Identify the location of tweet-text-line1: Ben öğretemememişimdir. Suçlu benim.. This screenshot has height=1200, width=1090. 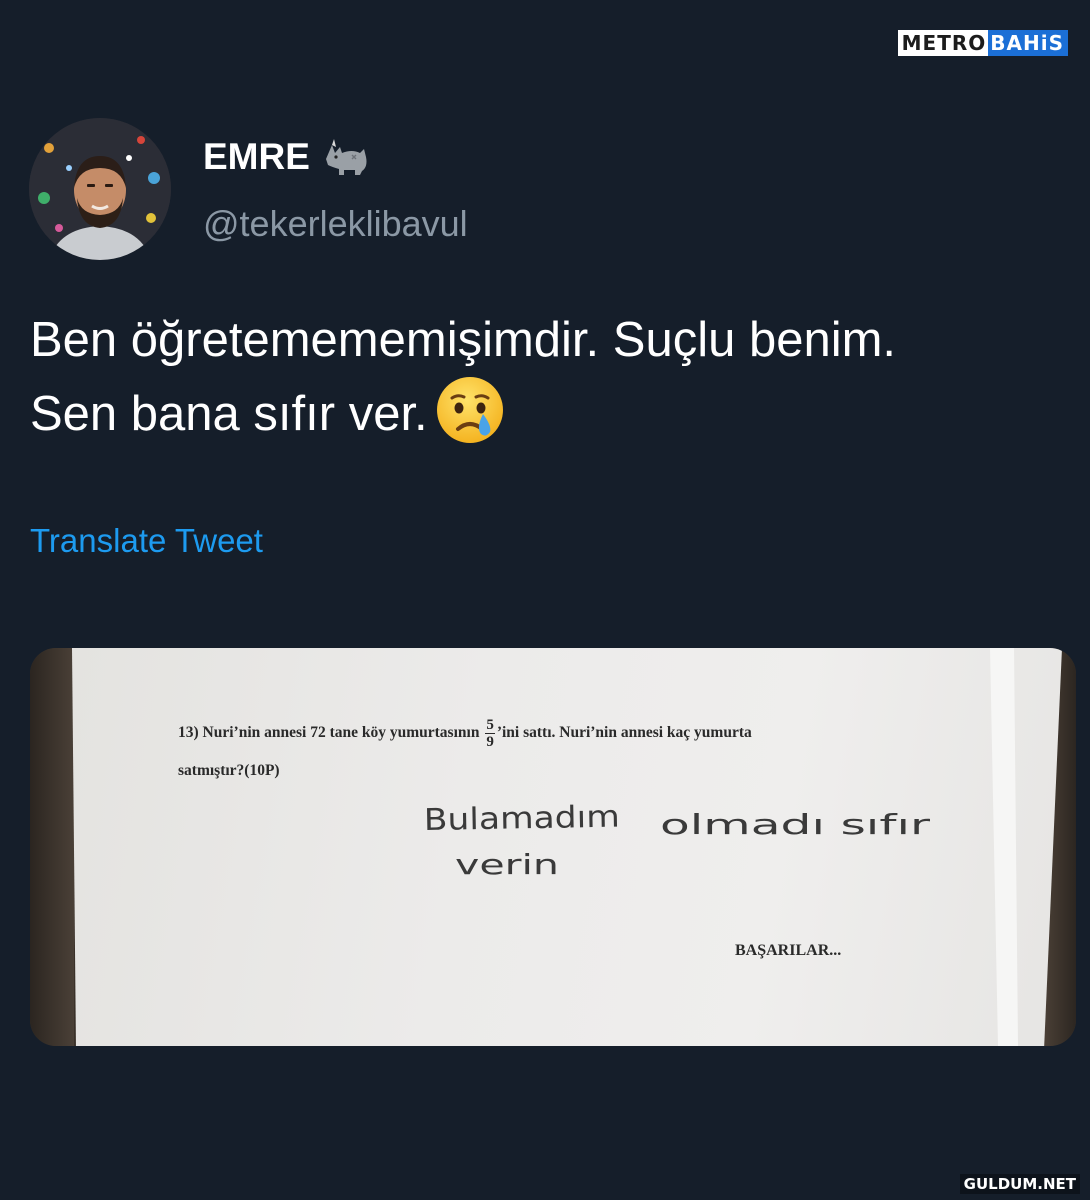
(463, 340).